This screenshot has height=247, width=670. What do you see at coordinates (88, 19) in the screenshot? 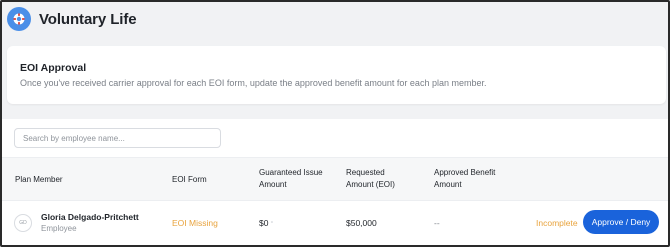
I see `page-title: Voluntary Life` at bounding box center [88, 19].